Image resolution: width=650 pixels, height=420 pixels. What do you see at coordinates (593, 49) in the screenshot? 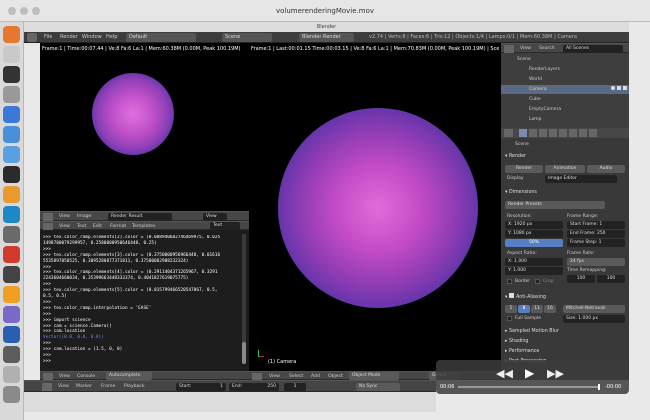
I see `outliner-filter: All Scenes` at bounding box center [593, 49].